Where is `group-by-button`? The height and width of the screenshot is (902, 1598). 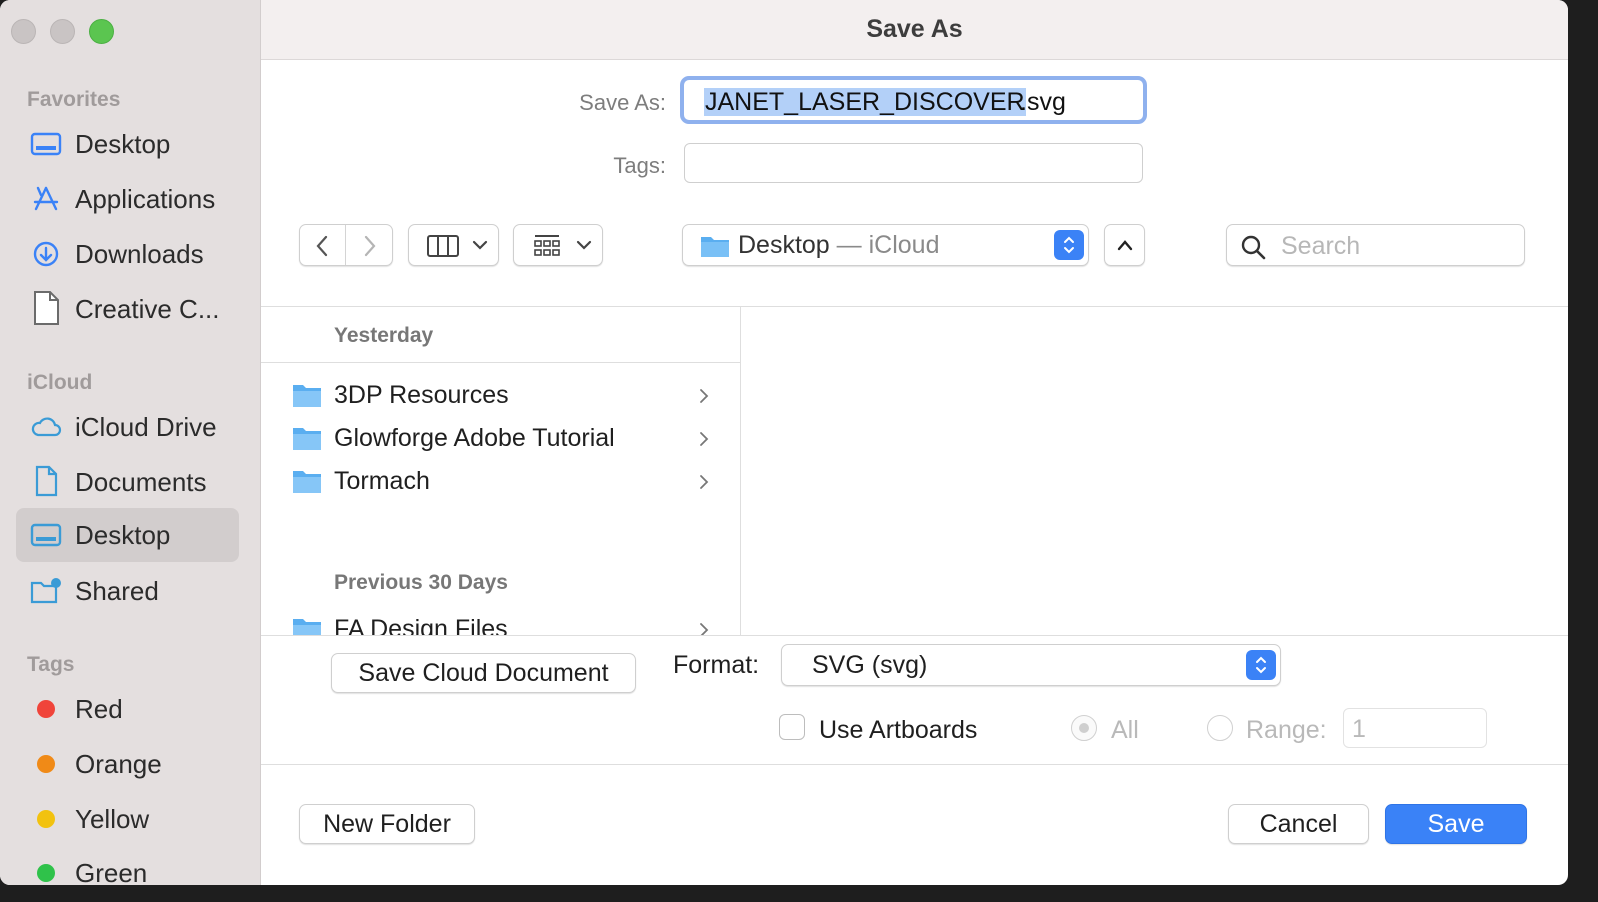 group-by-button is located at coordinates (558, 245).